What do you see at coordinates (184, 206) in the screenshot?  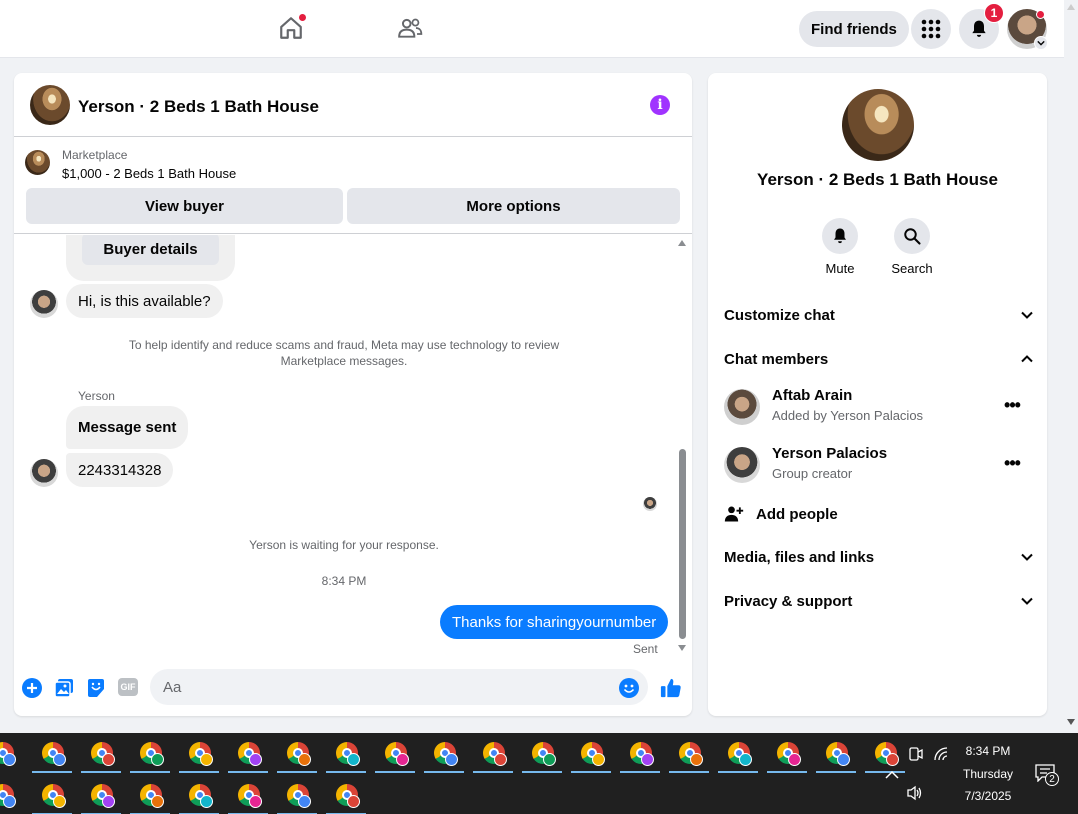 I see `view-buyer-button: View buyer` at bounding box center [184, 206].